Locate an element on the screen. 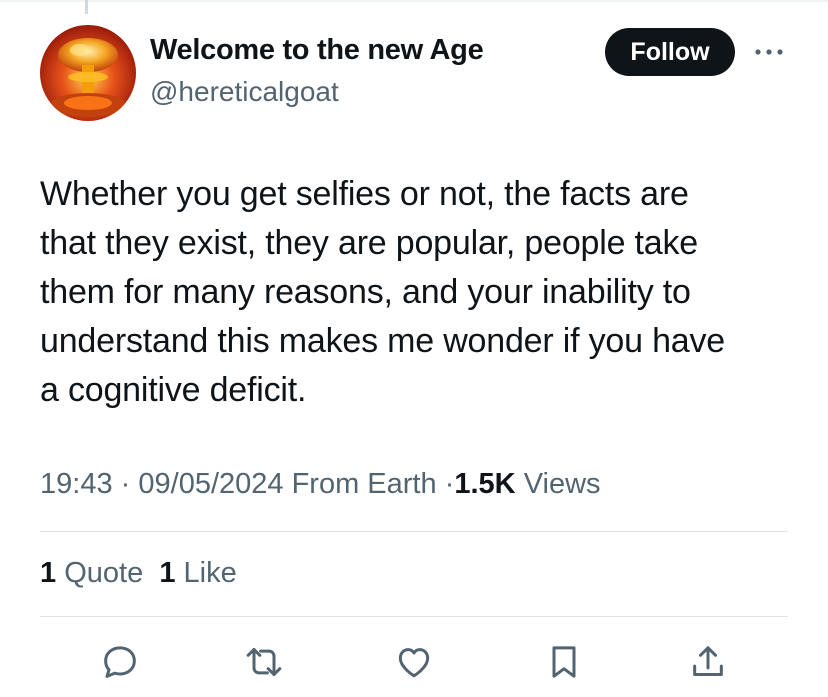 The image size is (828, 697). quotes-stat: 1 Quote is located at coordinates (91, 573).